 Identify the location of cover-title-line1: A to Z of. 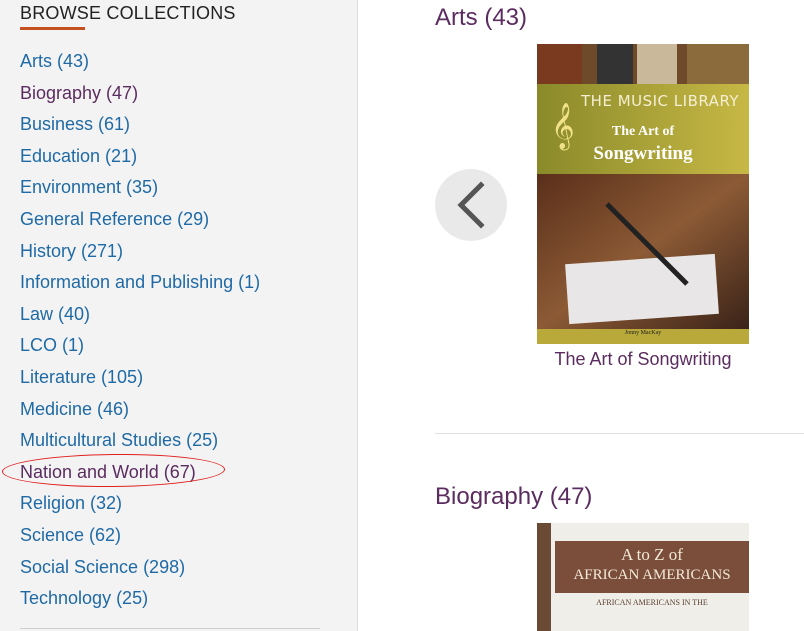
(652, 554).